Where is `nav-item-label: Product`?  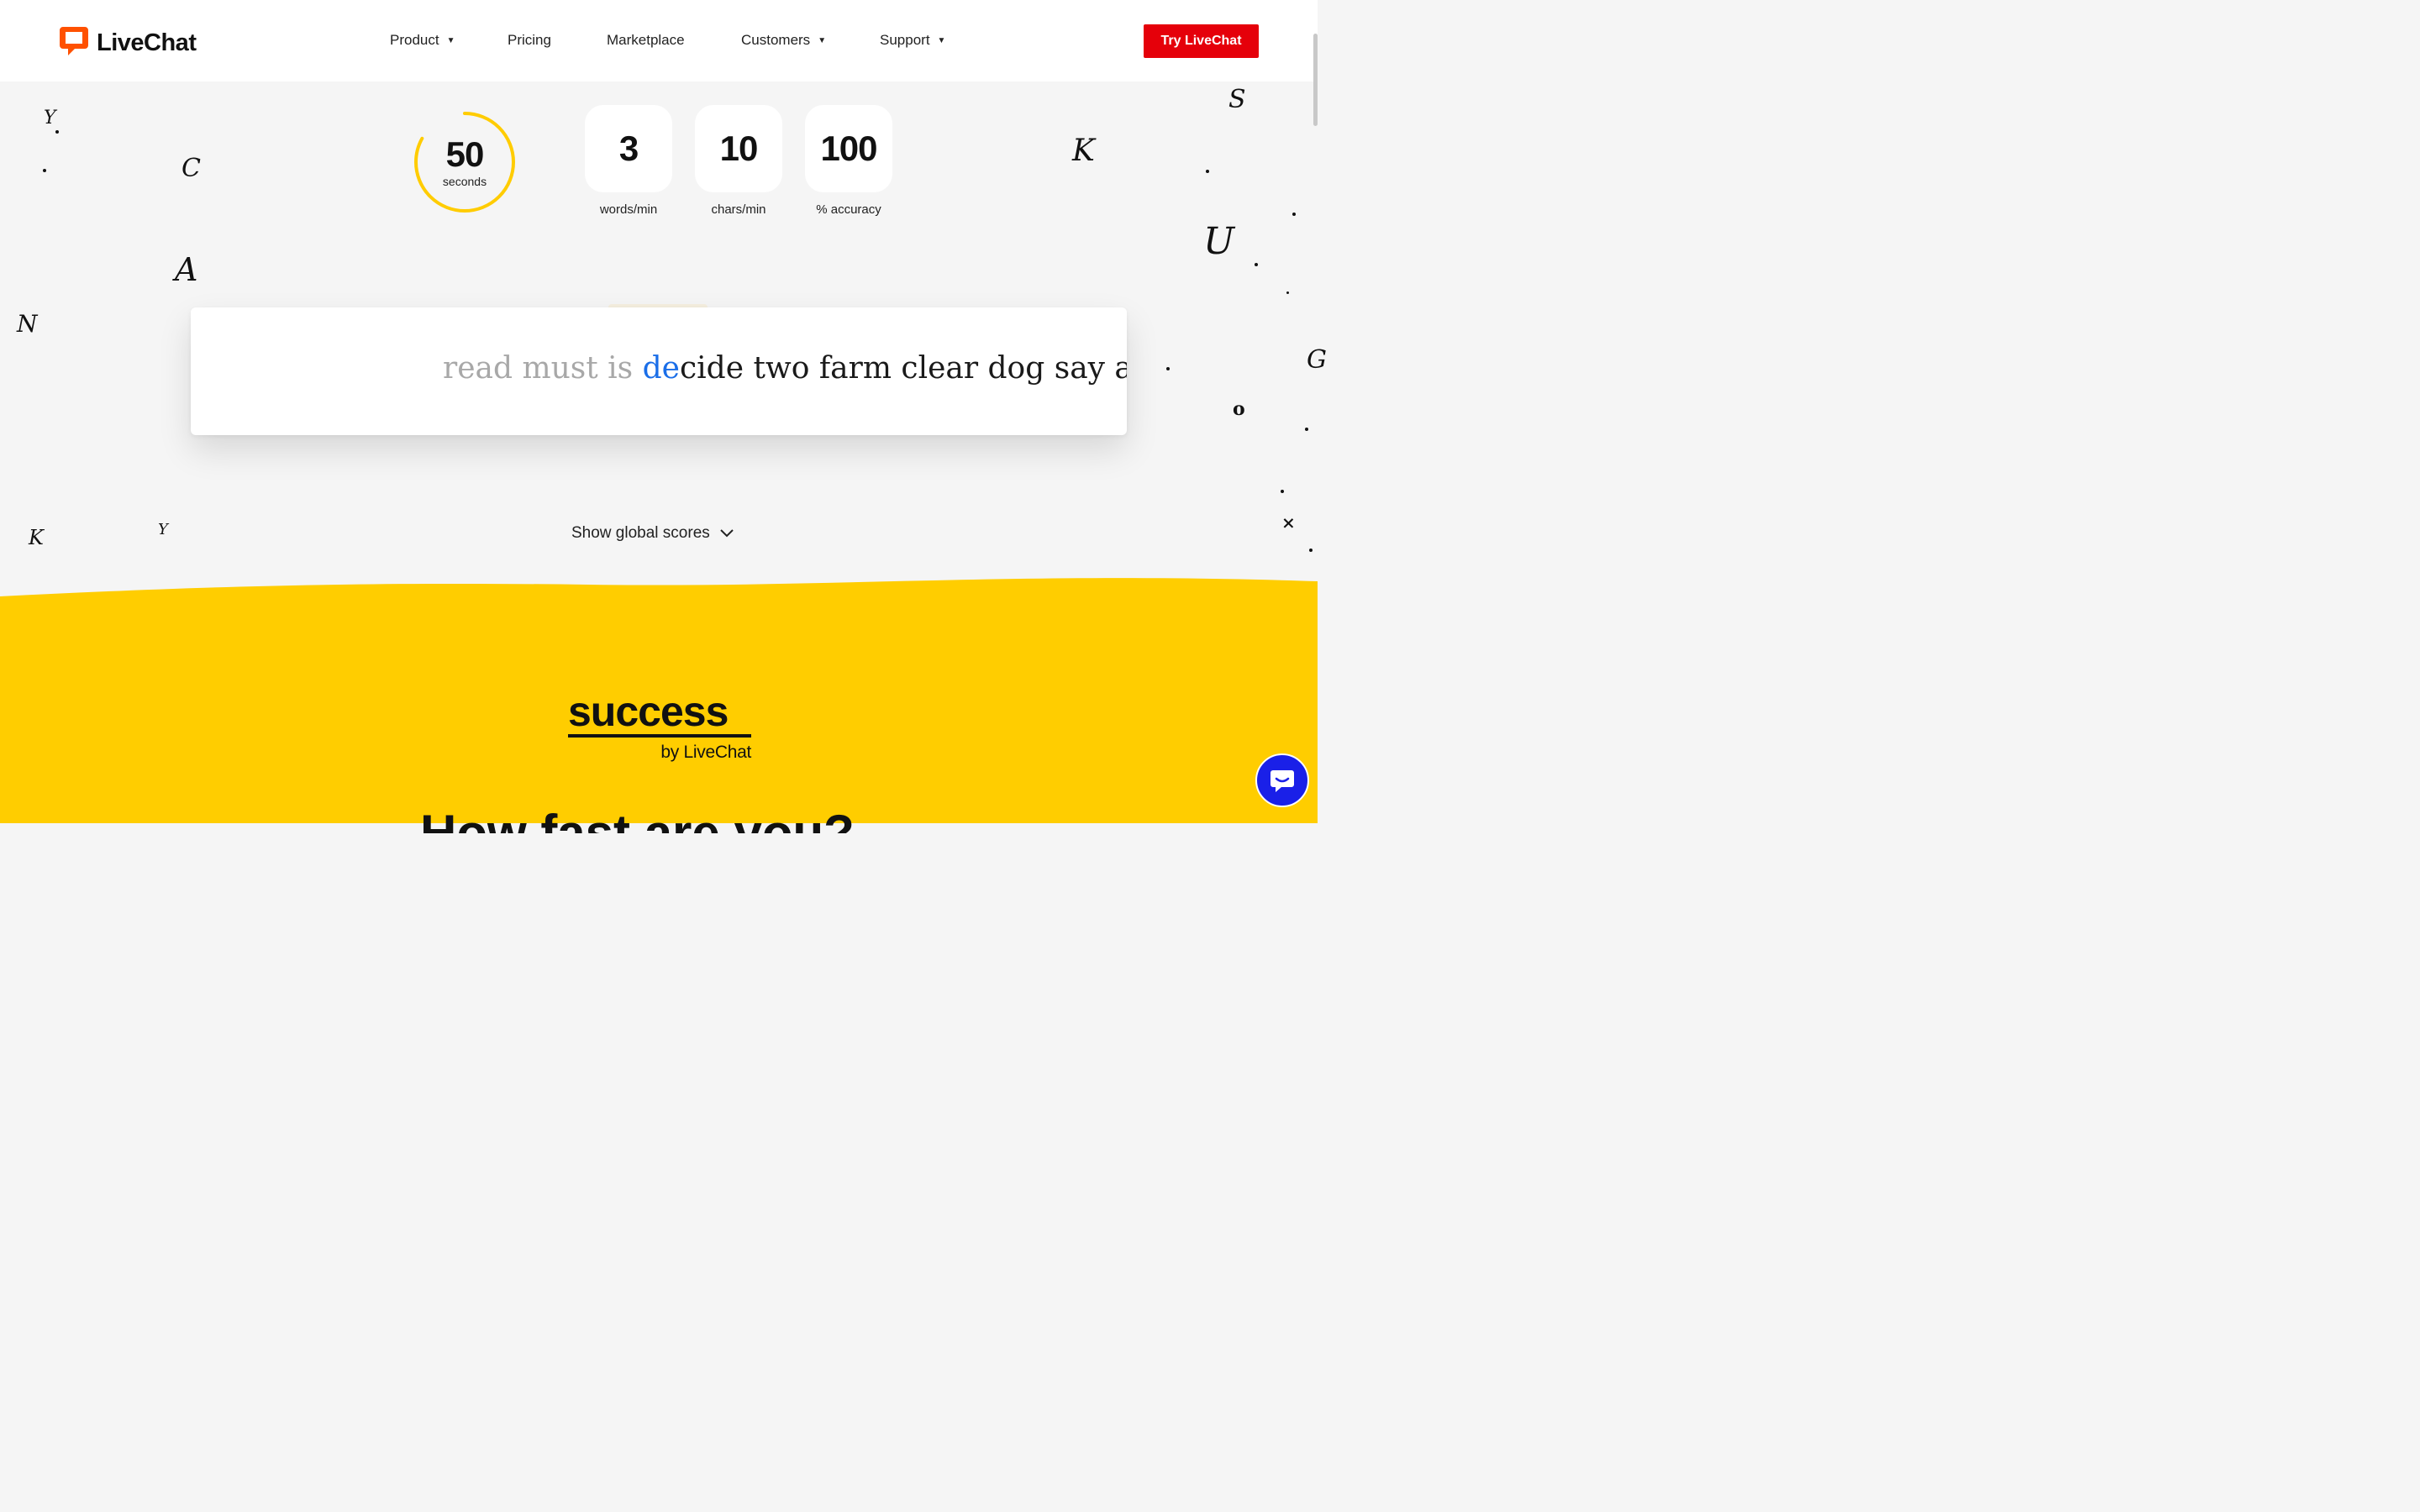
nav-item-label: Product is located at coordinates (414, 40).